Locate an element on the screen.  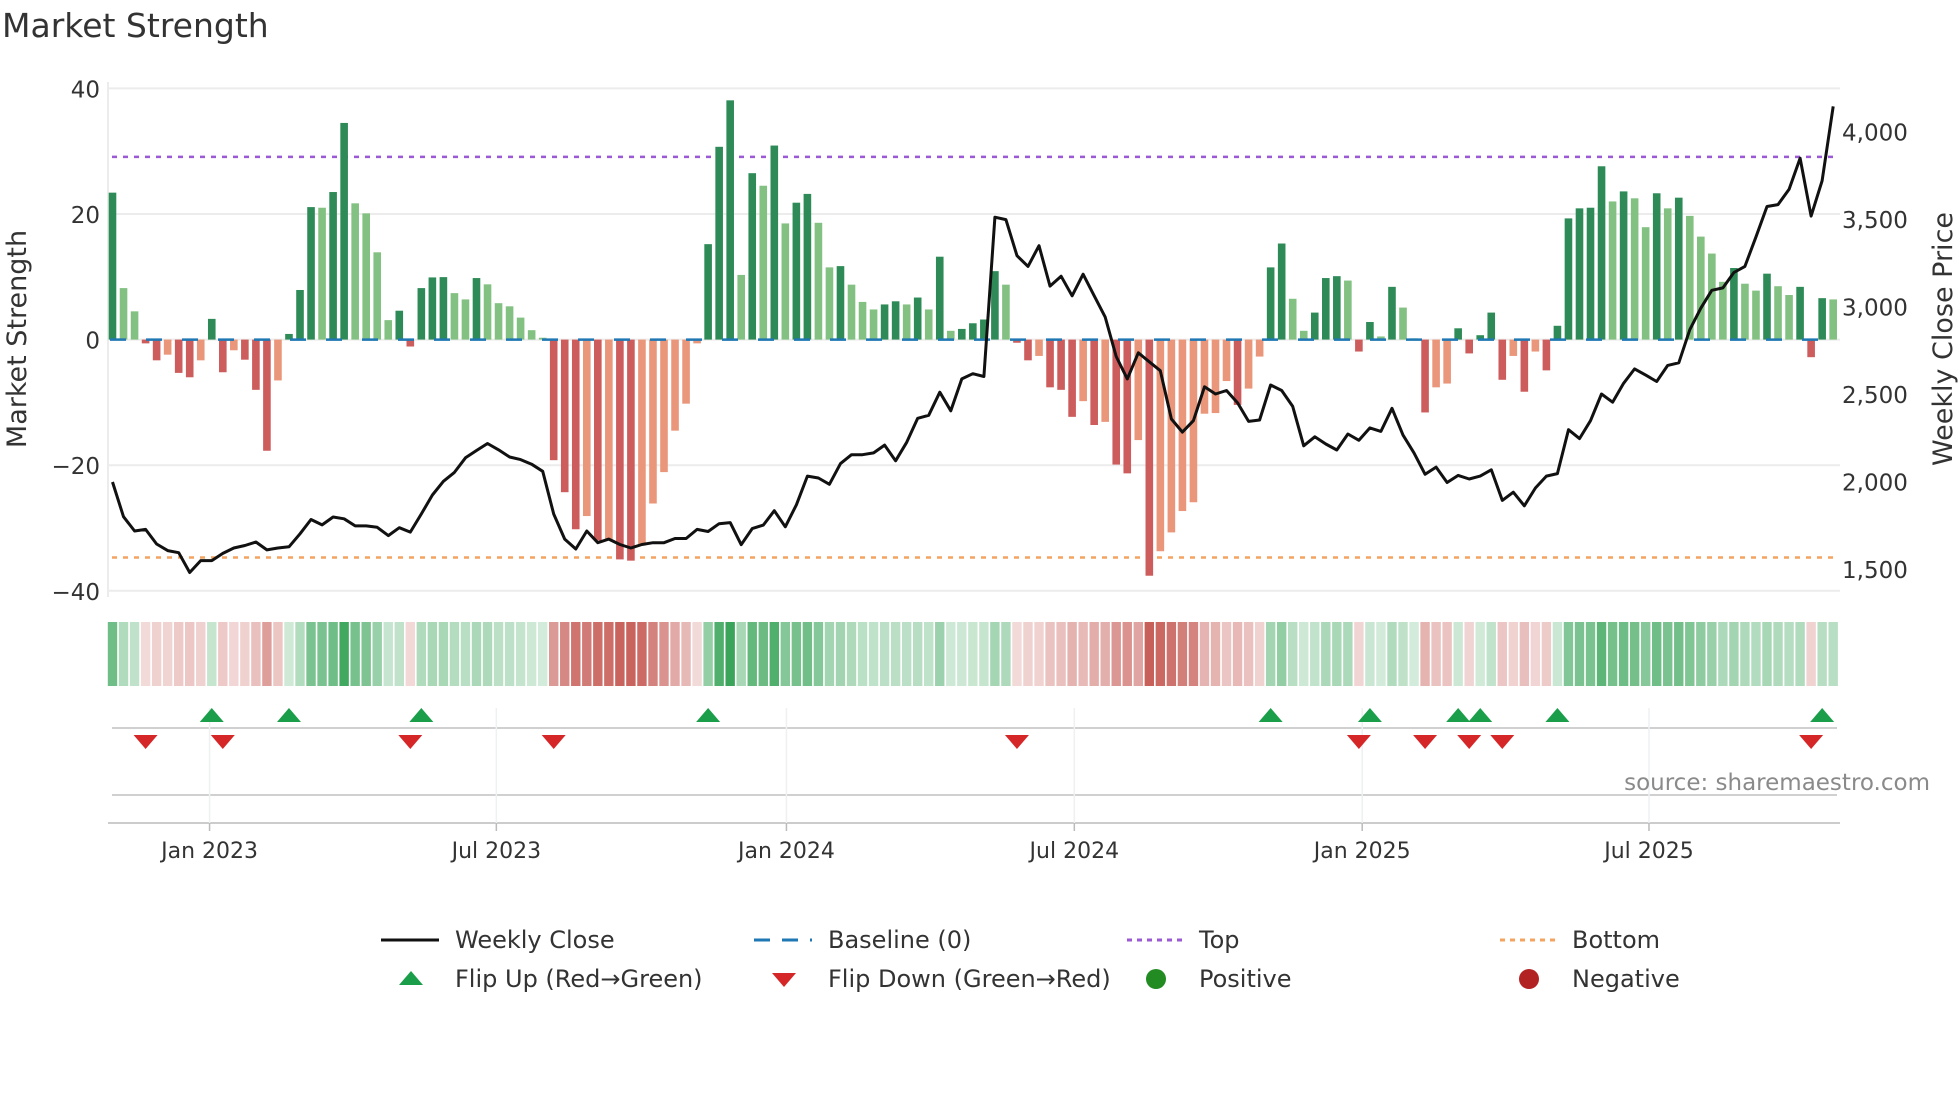
flip-up-marker is located at coordinates (288, 715).